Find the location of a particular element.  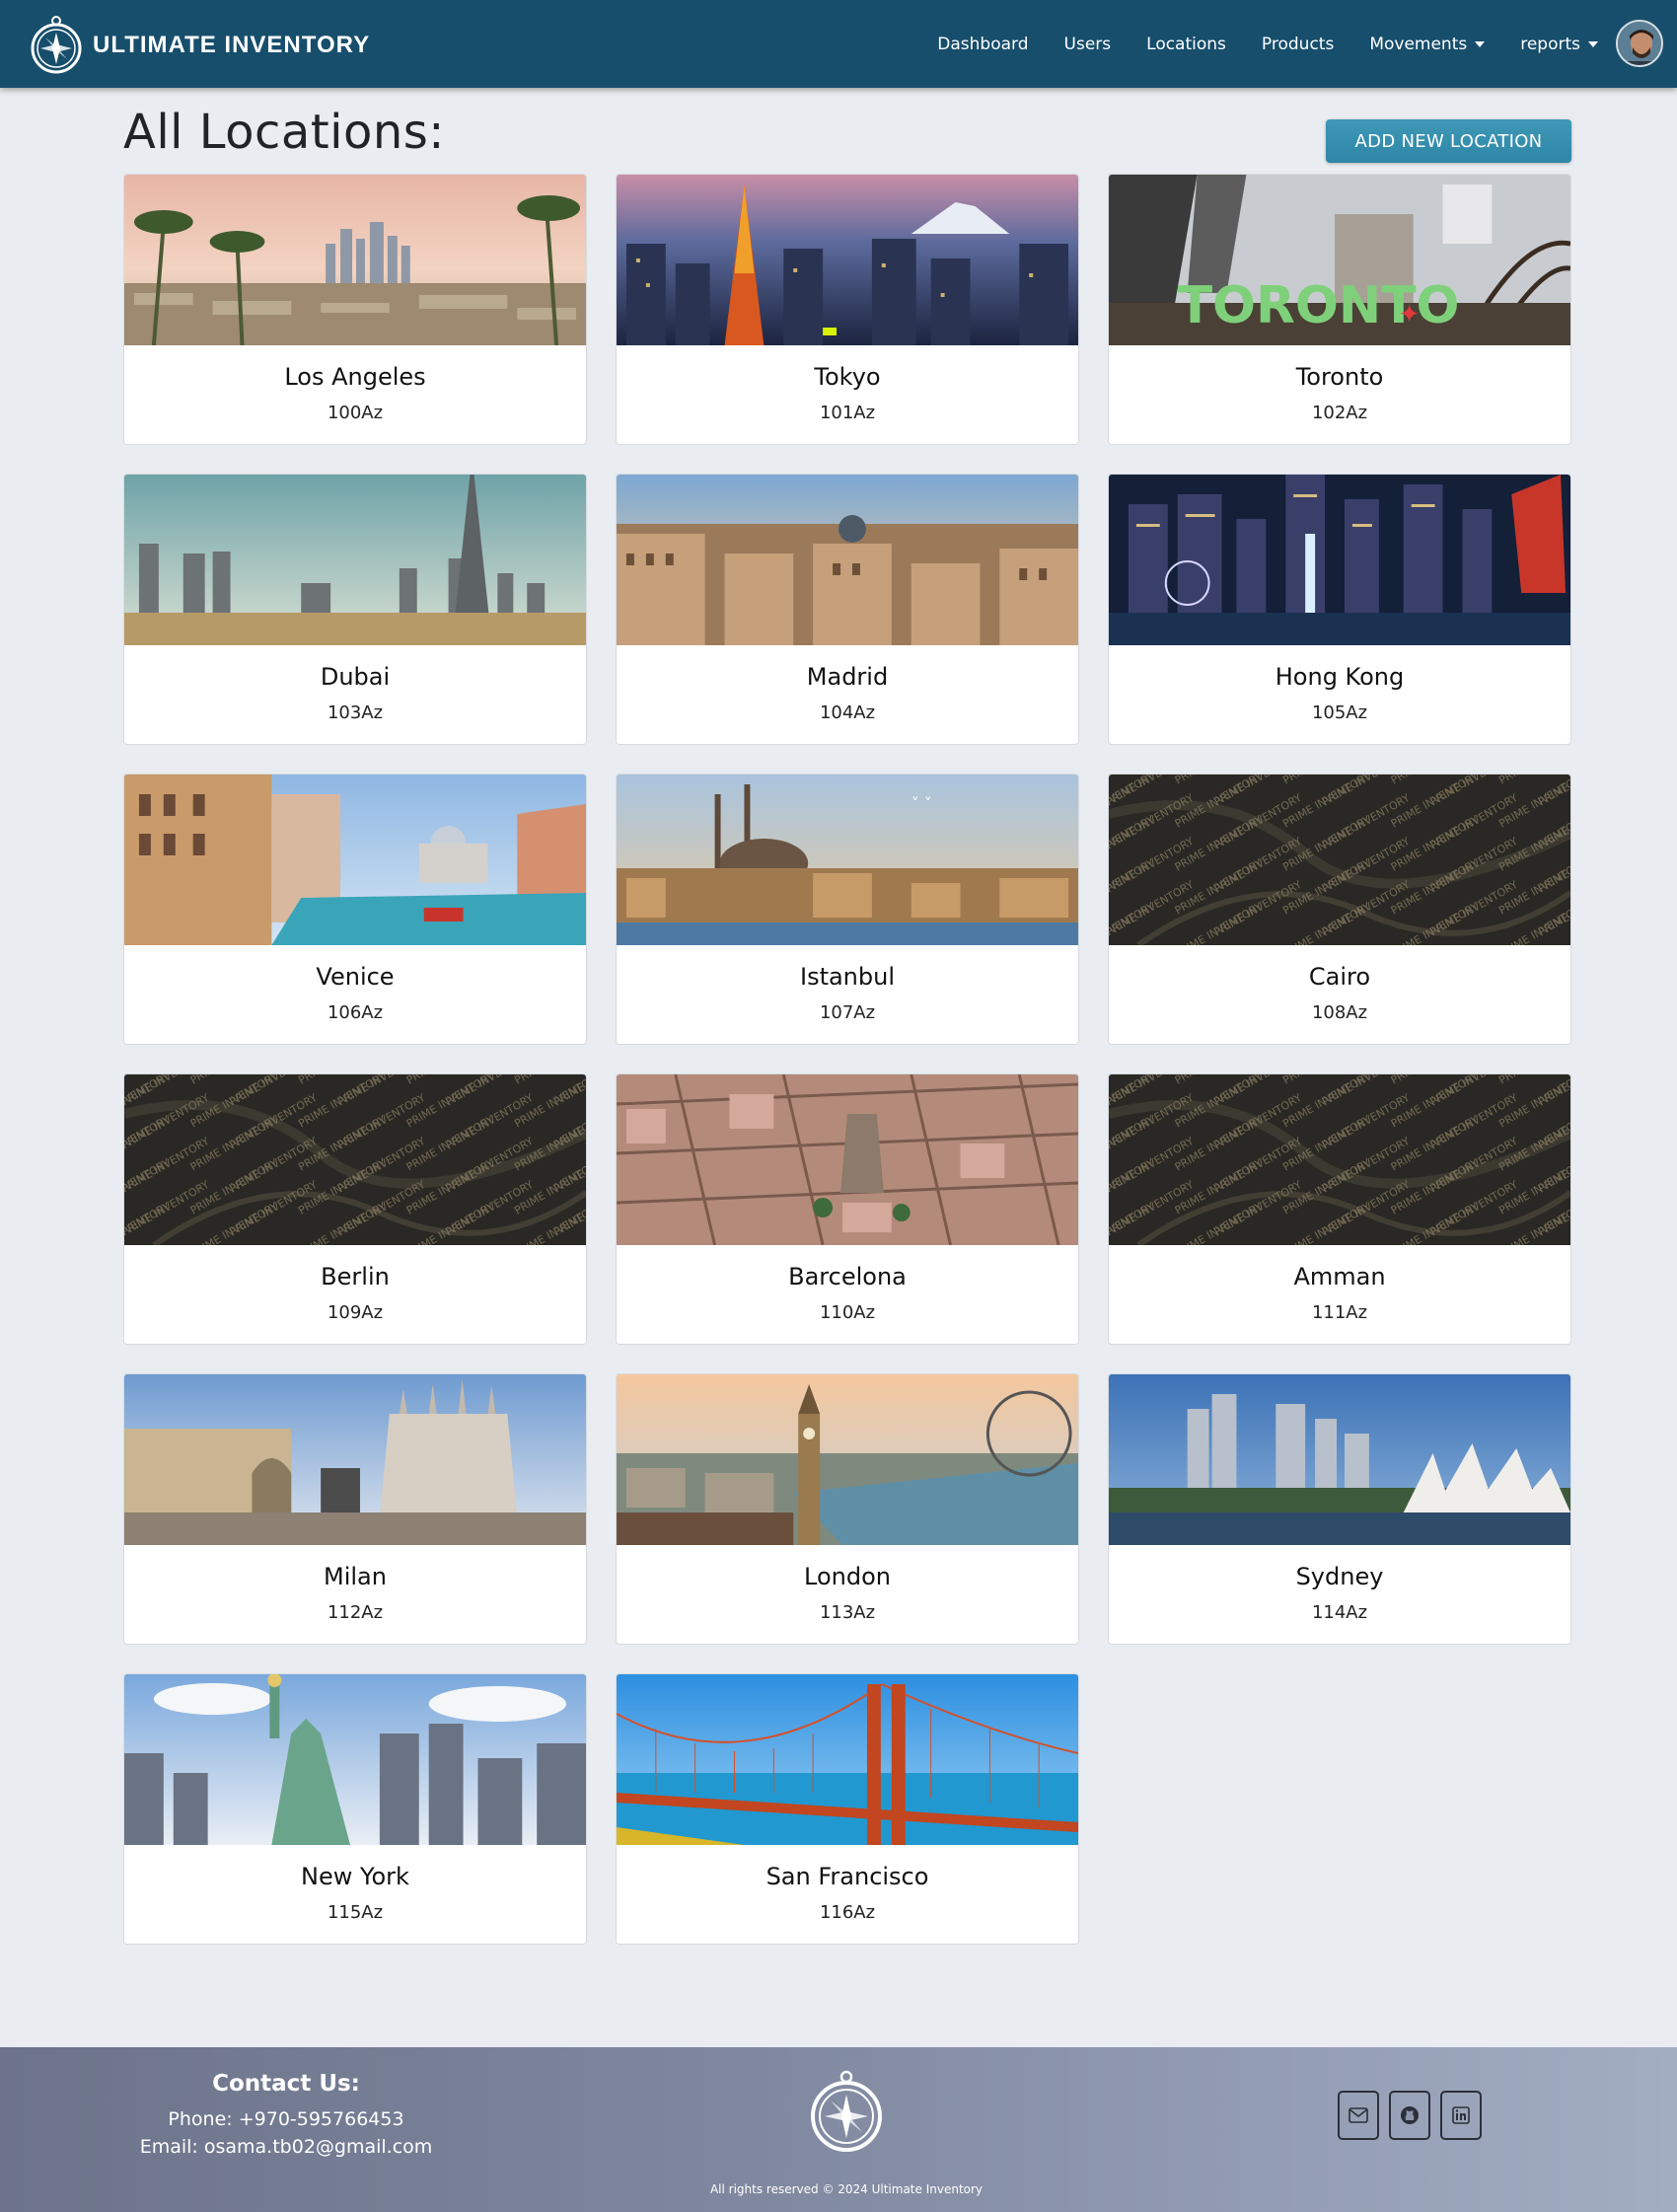

sydney-opera-house-image is located at coordinates (1339, 1459).